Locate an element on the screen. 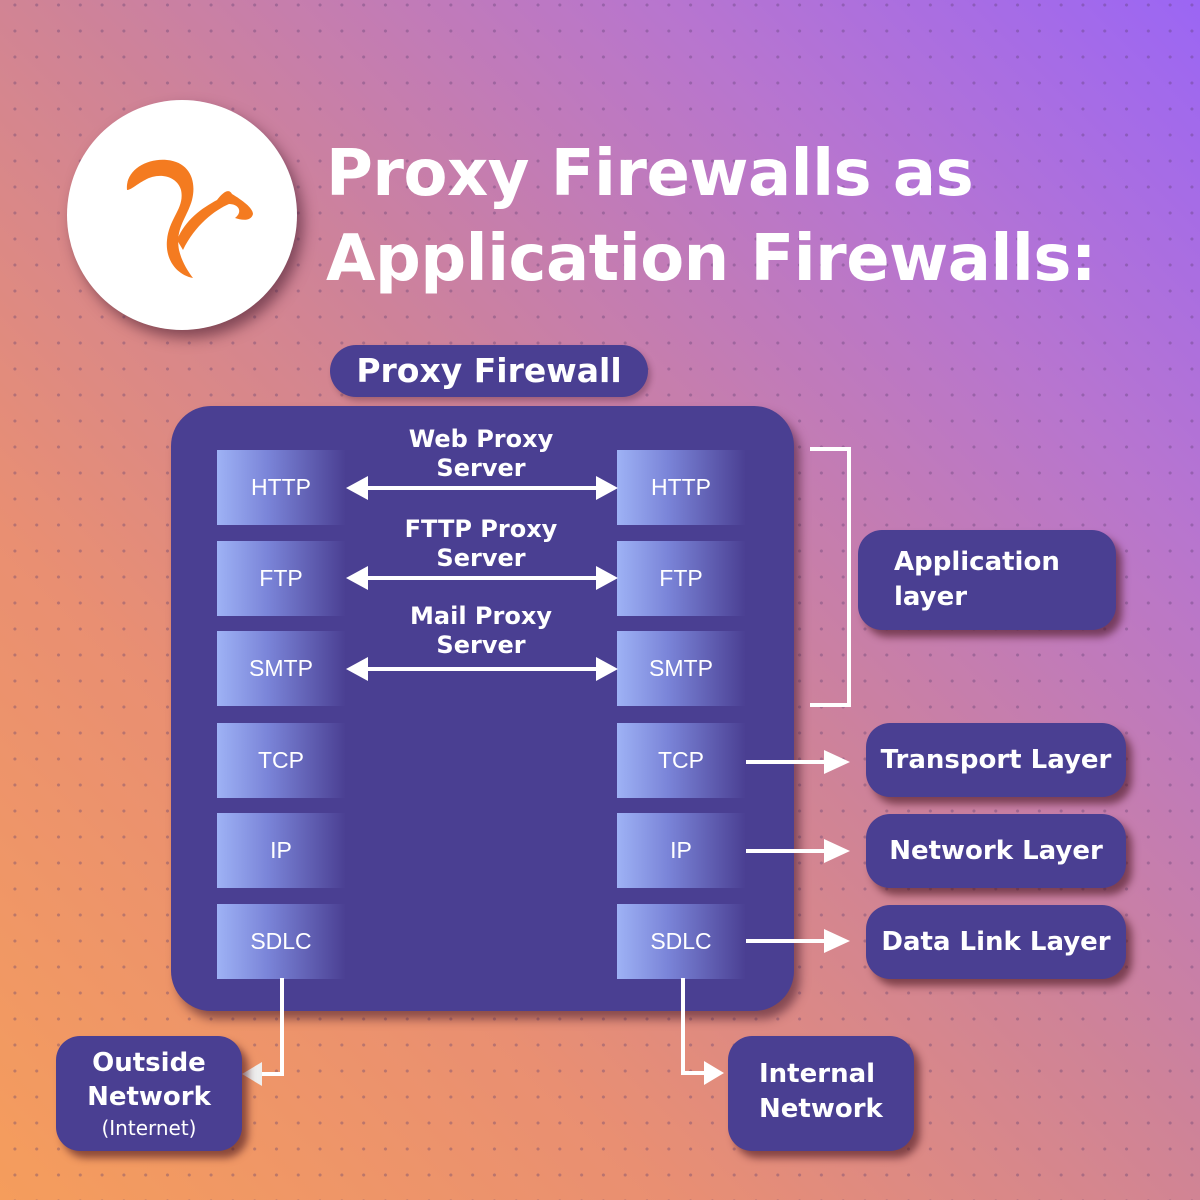  left-protocol-ftp: FTP is located at coordinates (281, 578).